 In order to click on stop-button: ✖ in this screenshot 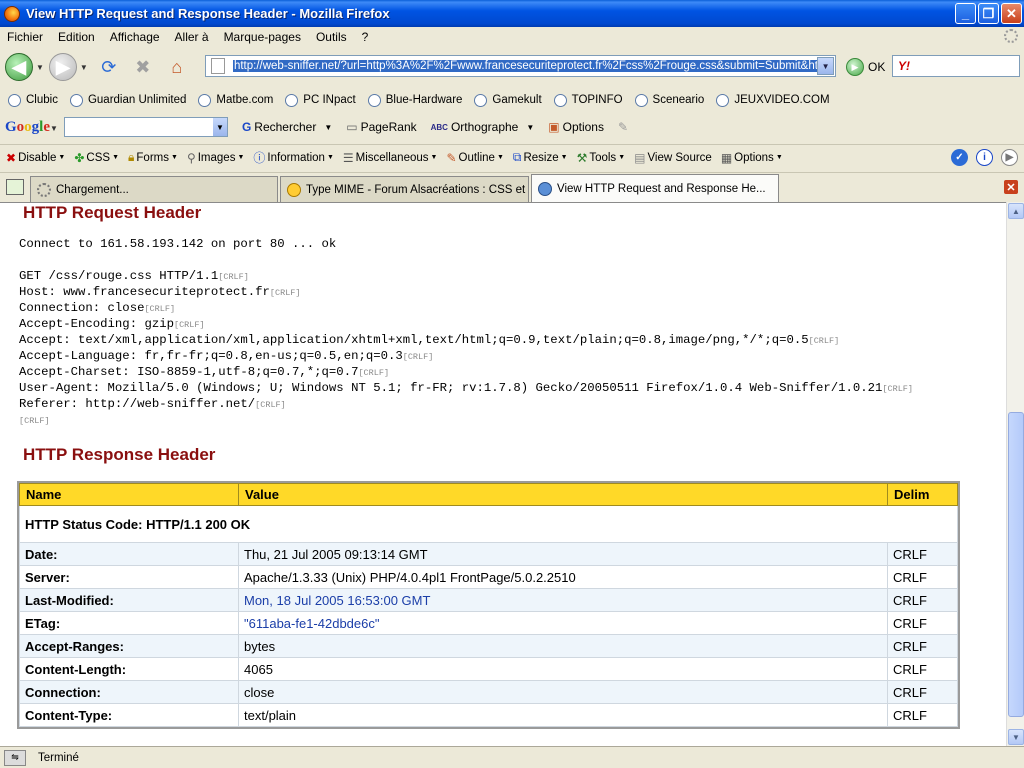, I will do `click(143, 67)`.